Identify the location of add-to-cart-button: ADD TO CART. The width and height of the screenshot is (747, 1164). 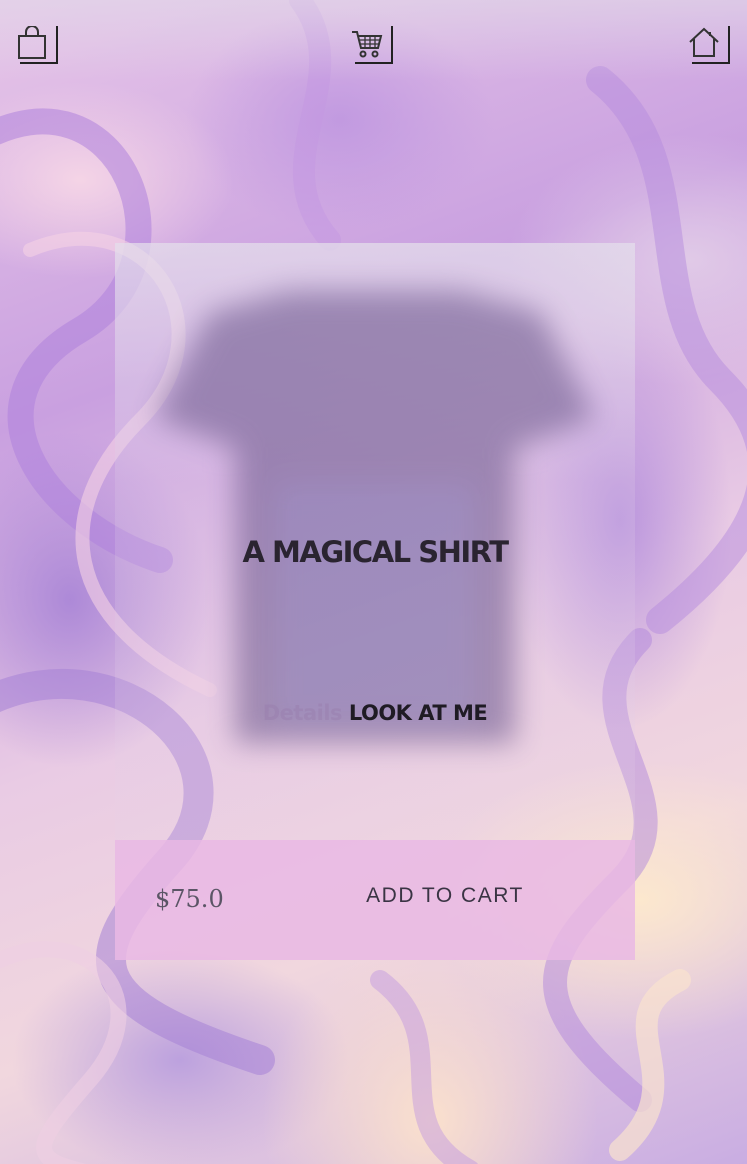
(445, 896).